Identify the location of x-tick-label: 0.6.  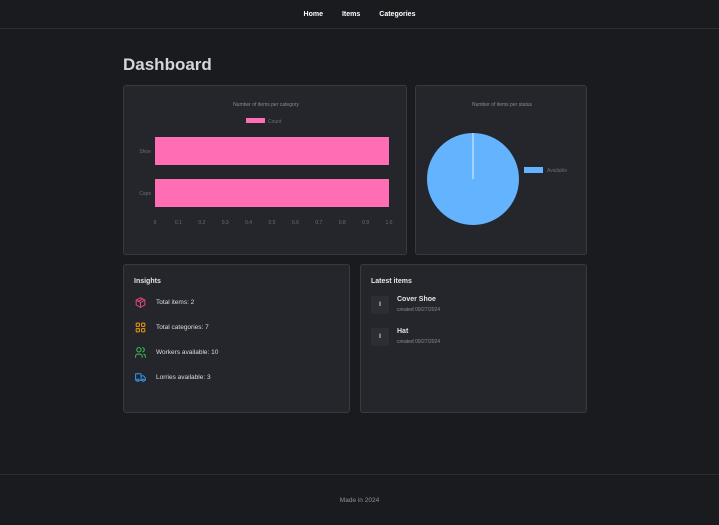
(295, 223).